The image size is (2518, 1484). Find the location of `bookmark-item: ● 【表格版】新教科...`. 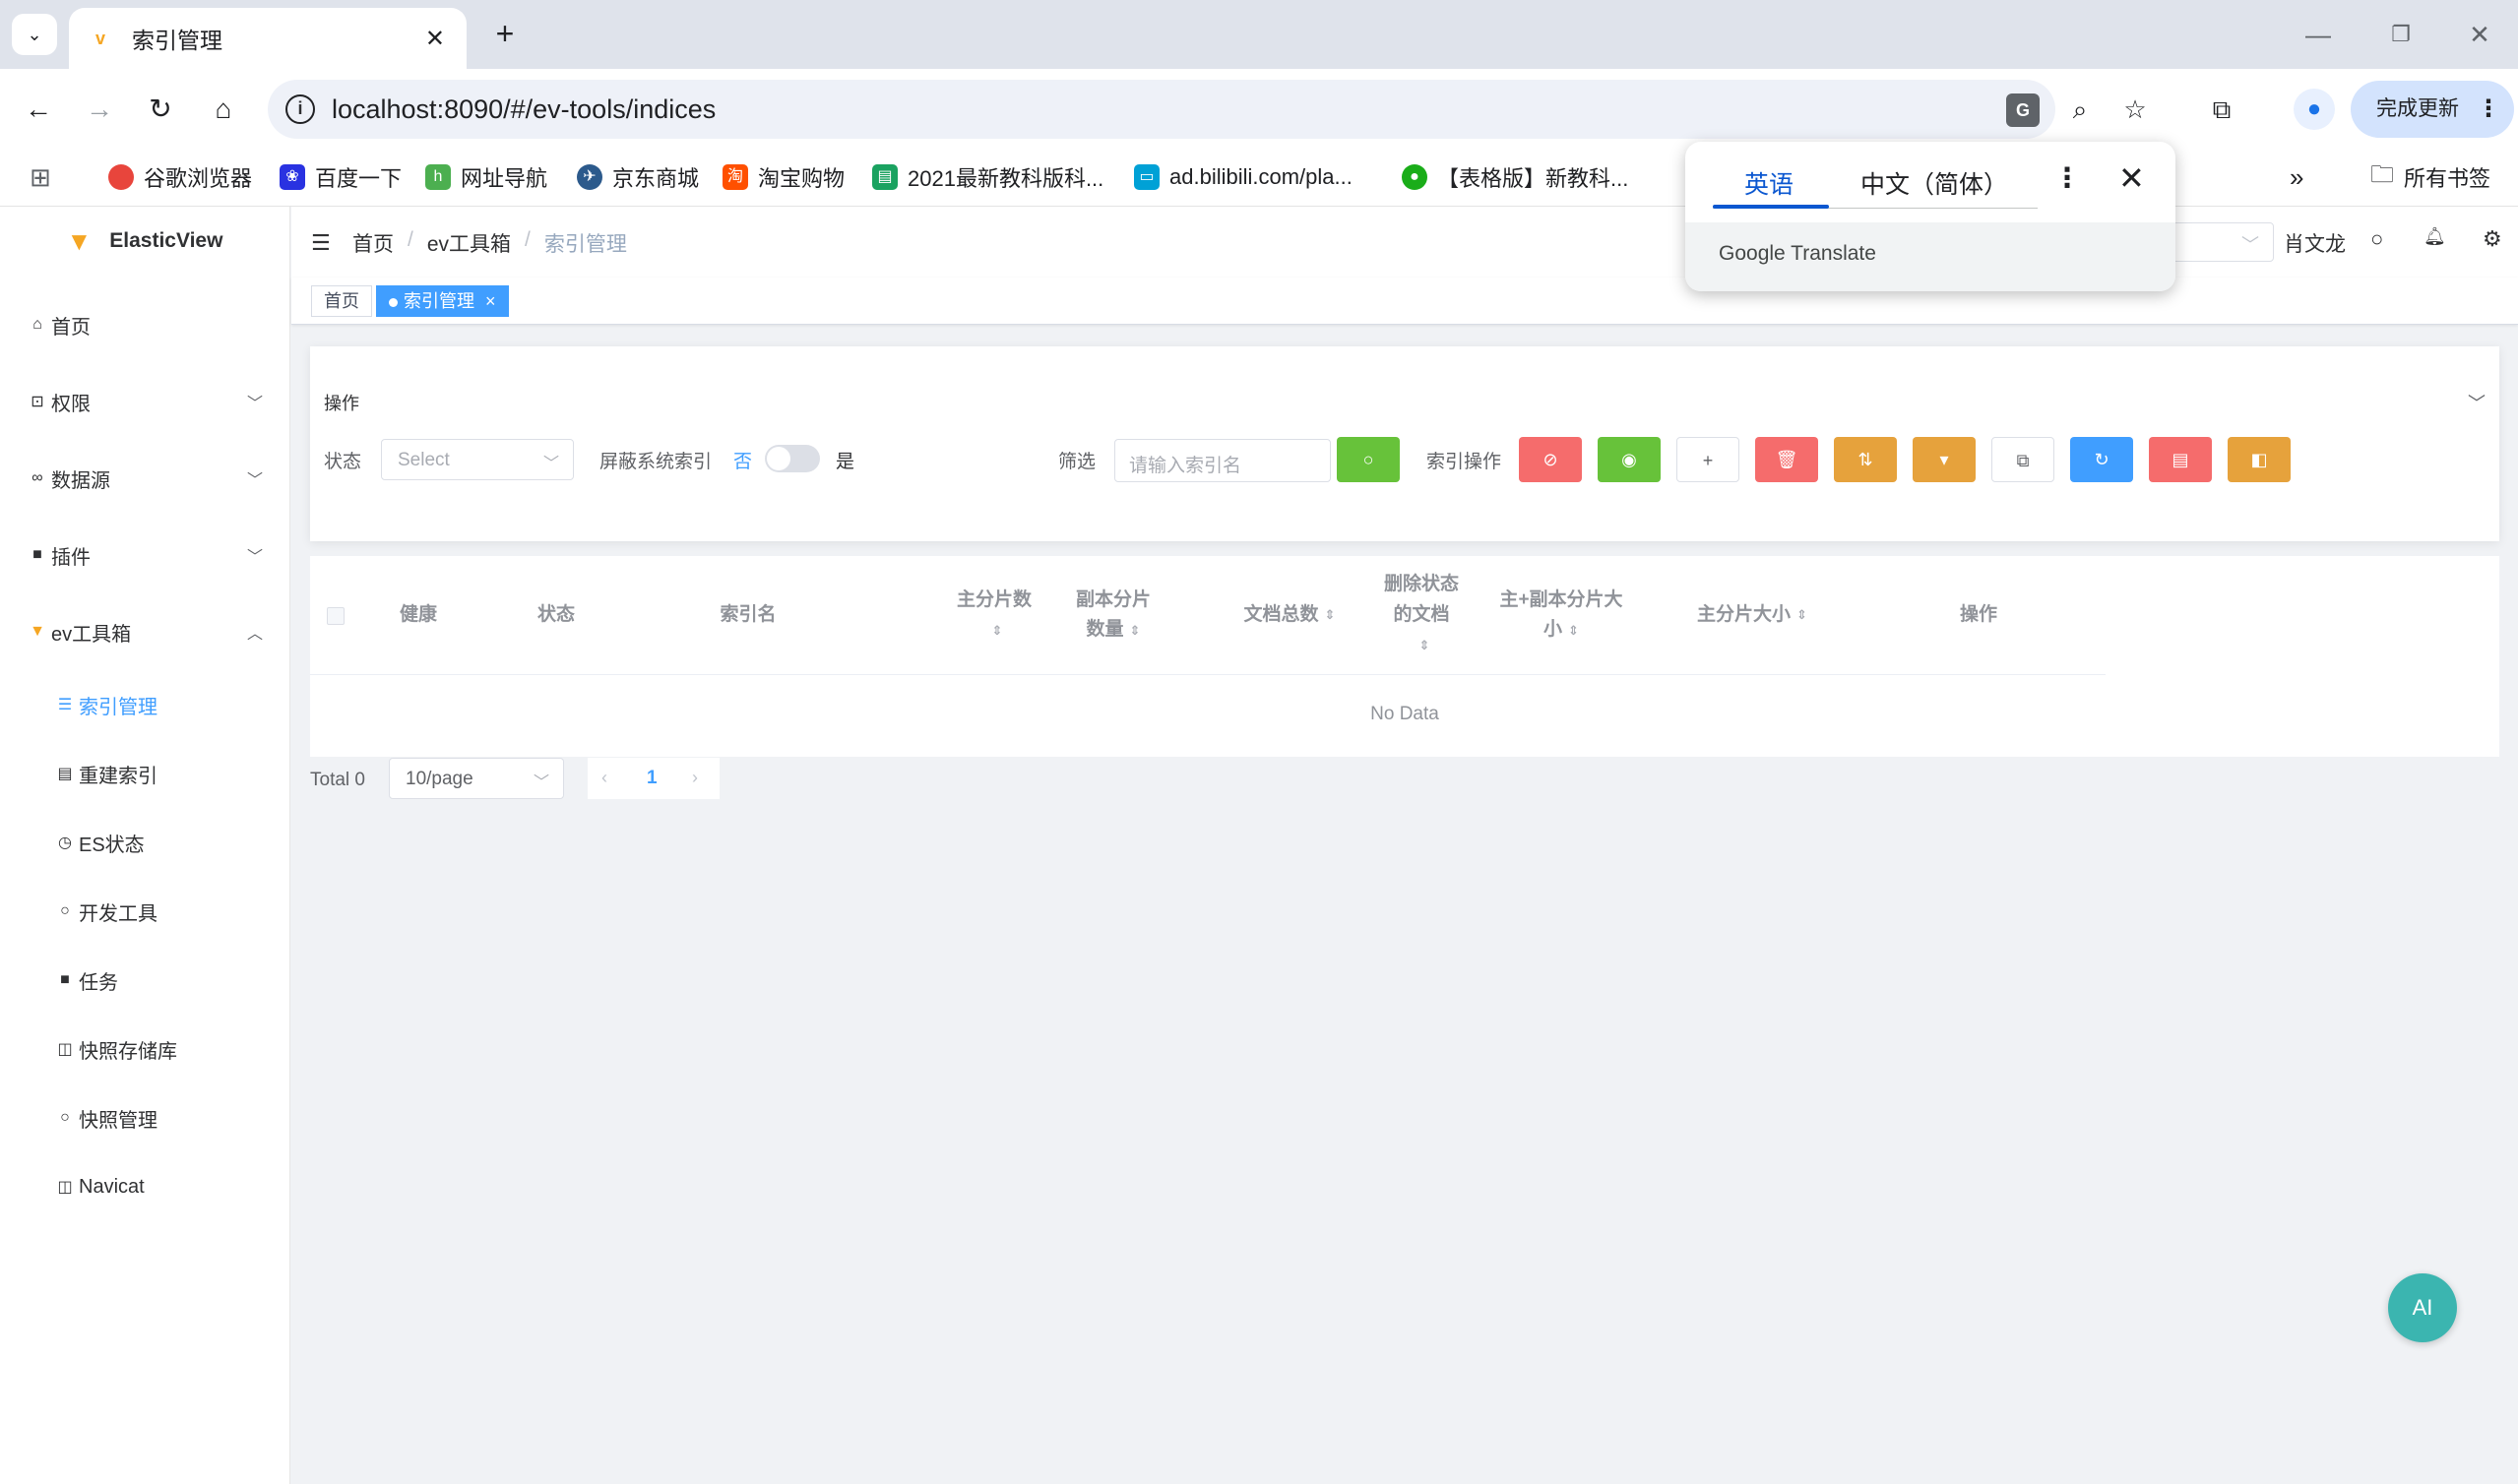

bookmark-item: ● 【表格版】新教科... is located at coordinates (1515, 177).